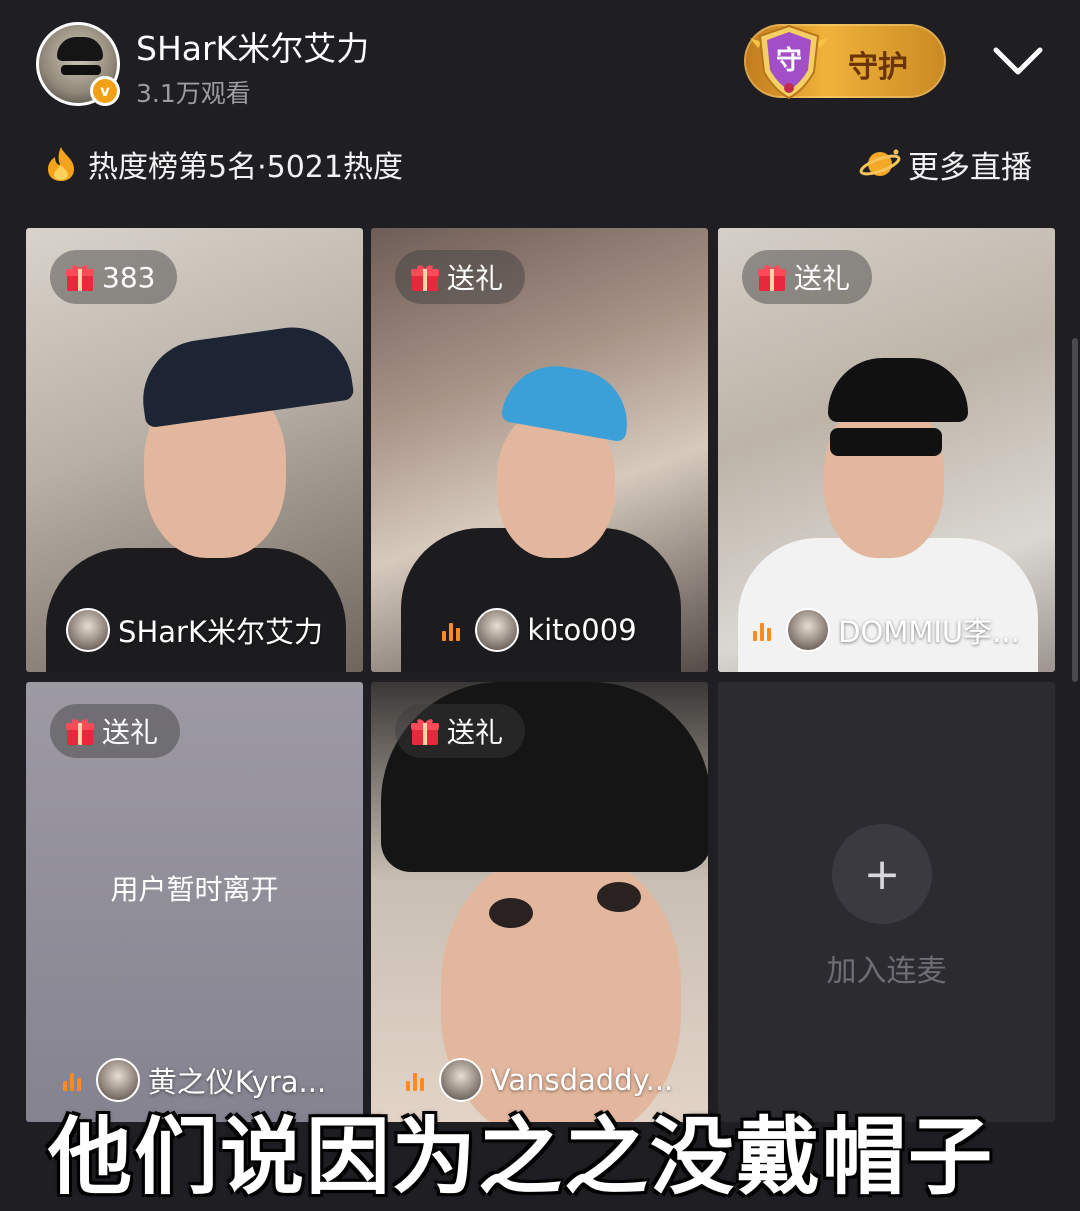  I want to click on scrollbar, so click(1075, 510).